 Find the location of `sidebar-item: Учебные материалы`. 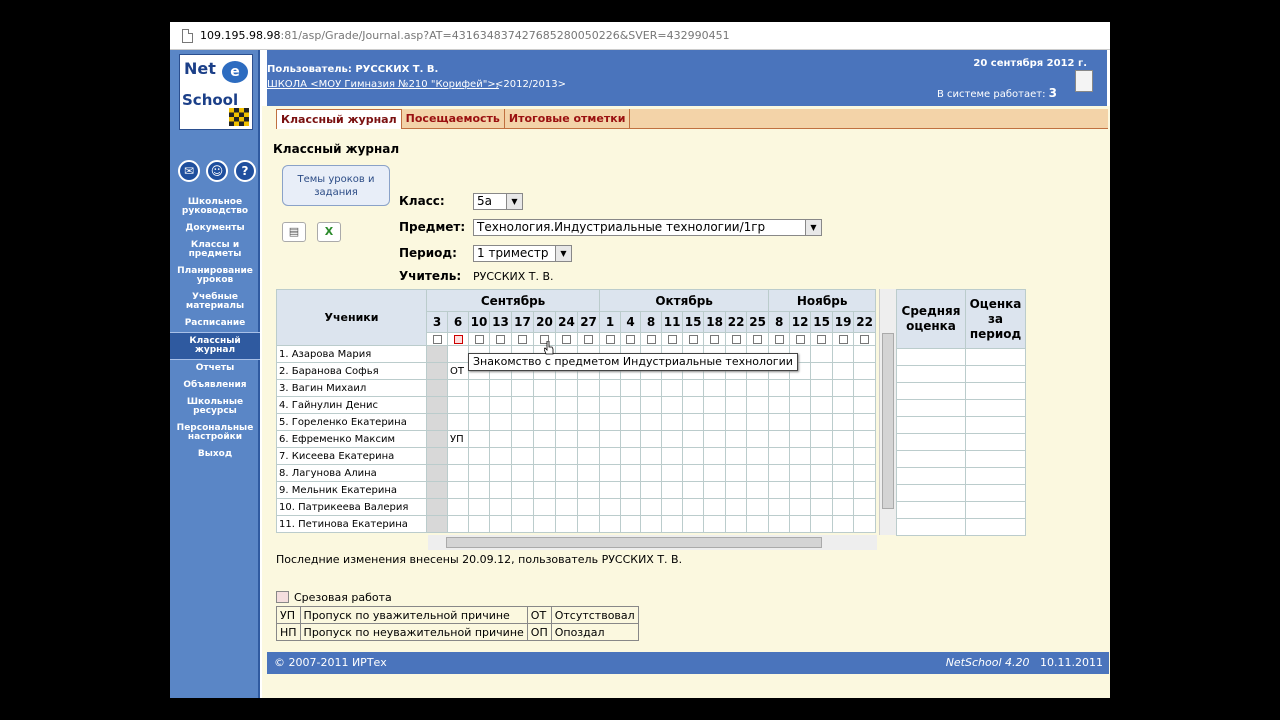

sidebar-item: Учебные материалы is located at coordinates (215, 302).